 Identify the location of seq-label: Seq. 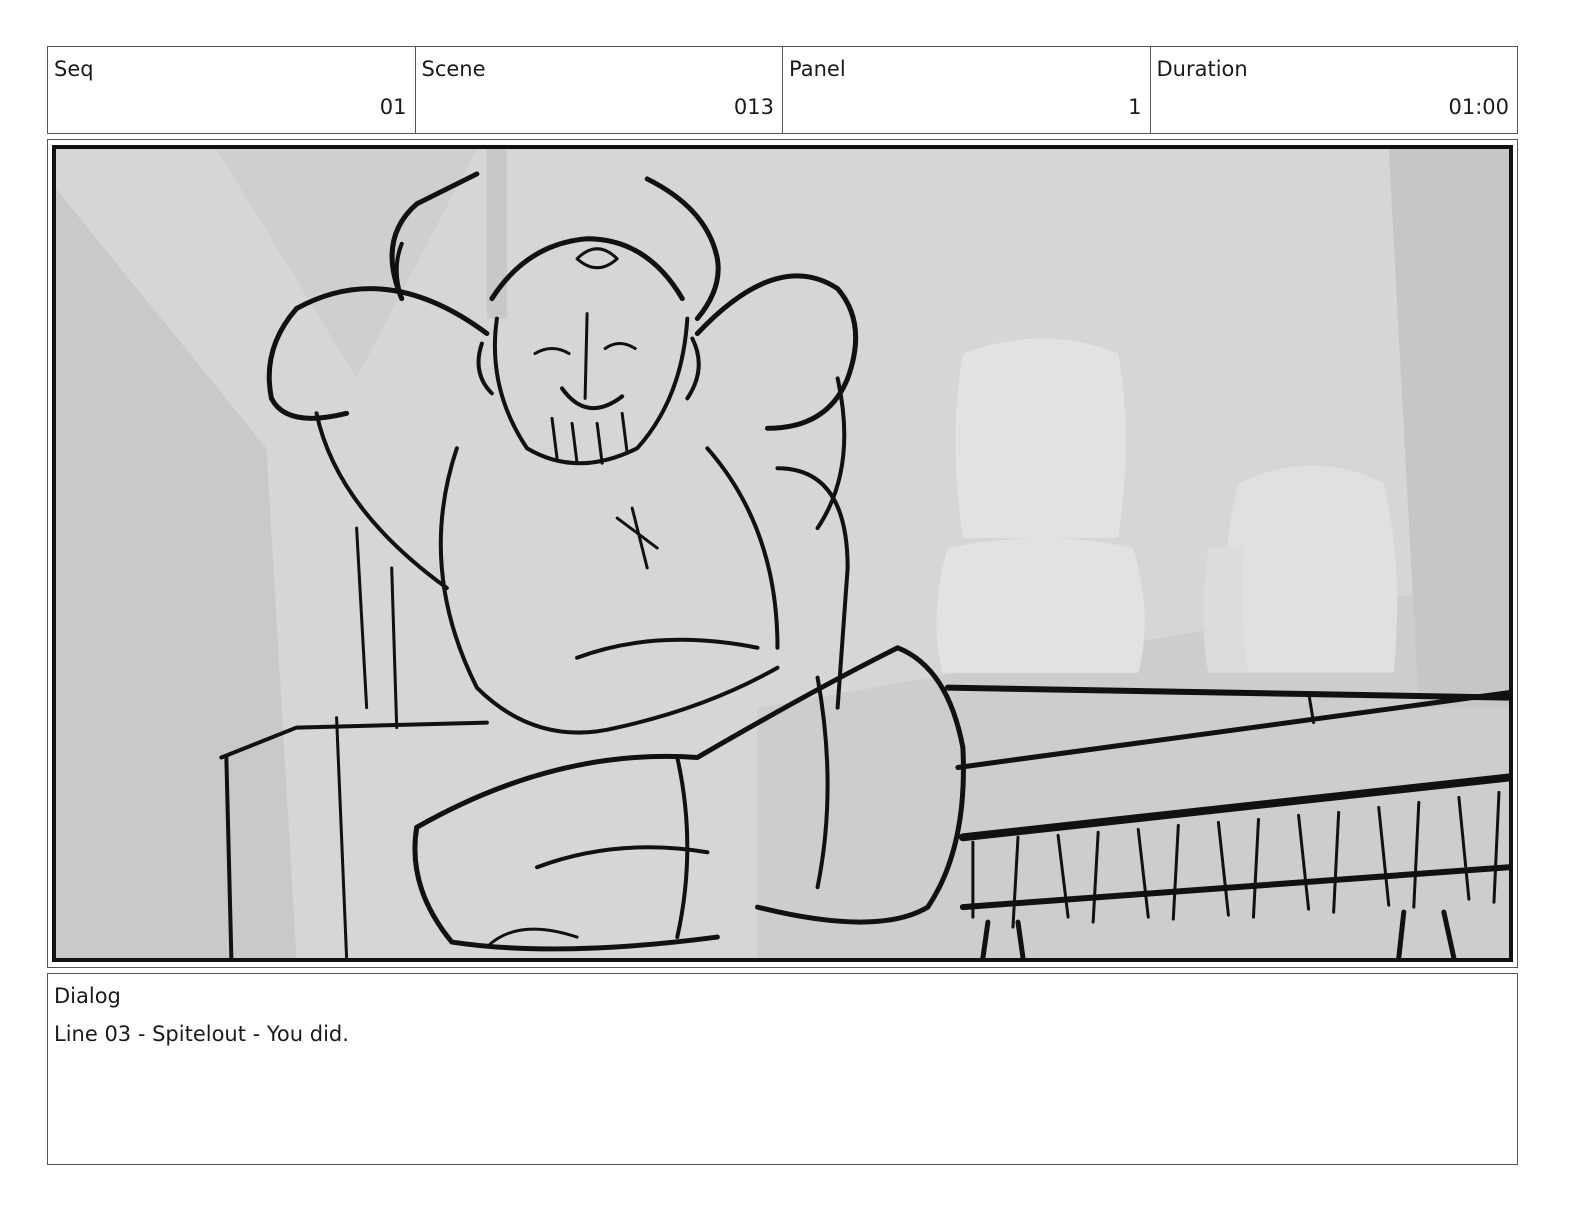
(74, 69).